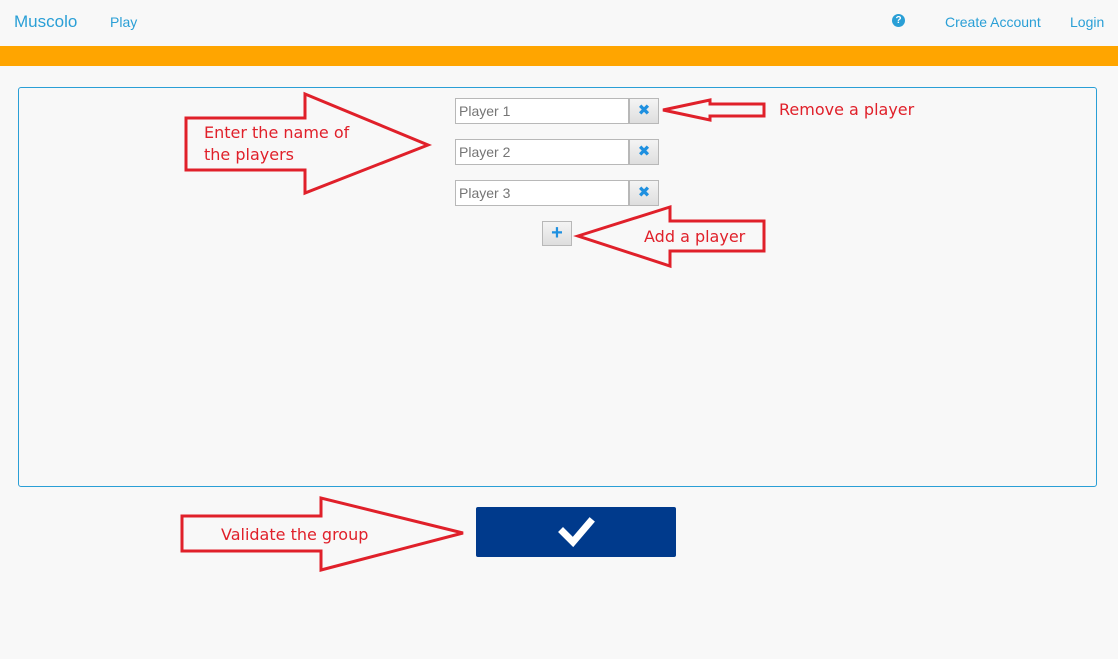 The width and height of the screenshot is (1118, 659). I want to click on annotation-add-player: Add a player, so click(695, 236).